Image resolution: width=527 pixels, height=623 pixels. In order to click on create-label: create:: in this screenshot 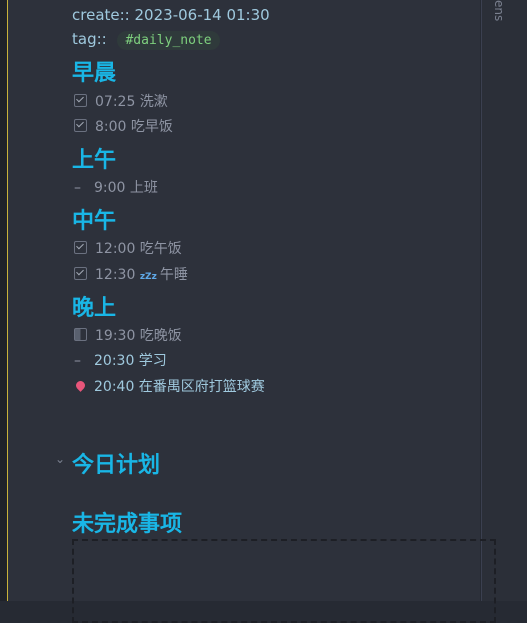, I will do `click(101, 15)`.